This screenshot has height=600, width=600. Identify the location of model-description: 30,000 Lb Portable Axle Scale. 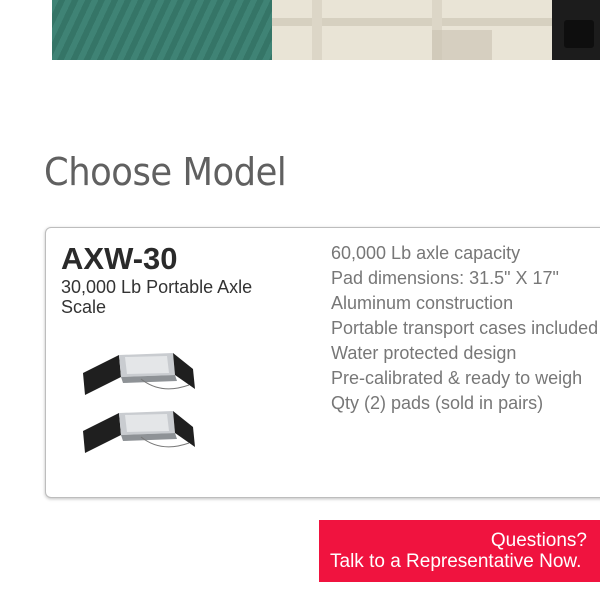
(157, 297).